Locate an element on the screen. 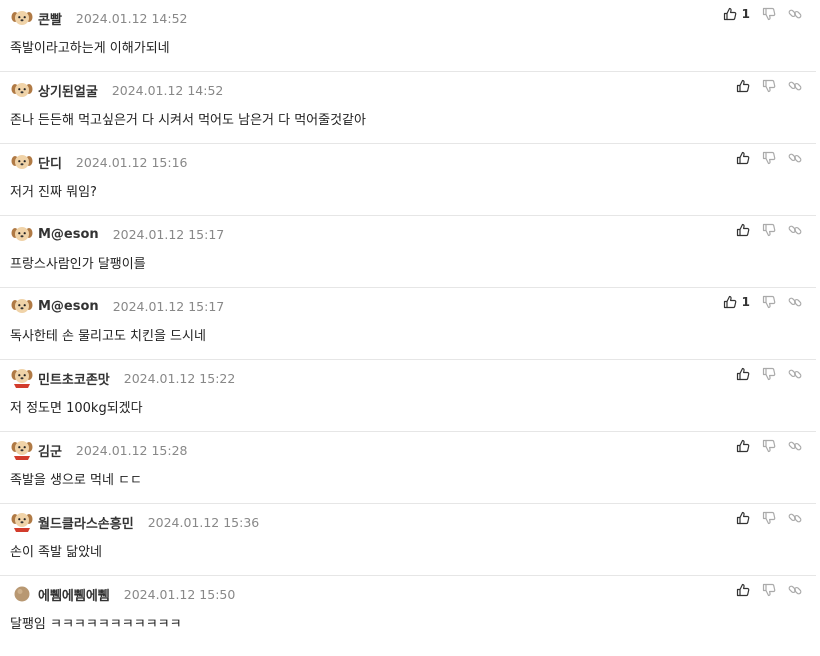  comment-text: 저 정도면 100kg되겠다 is located at coordinates (76, 408).